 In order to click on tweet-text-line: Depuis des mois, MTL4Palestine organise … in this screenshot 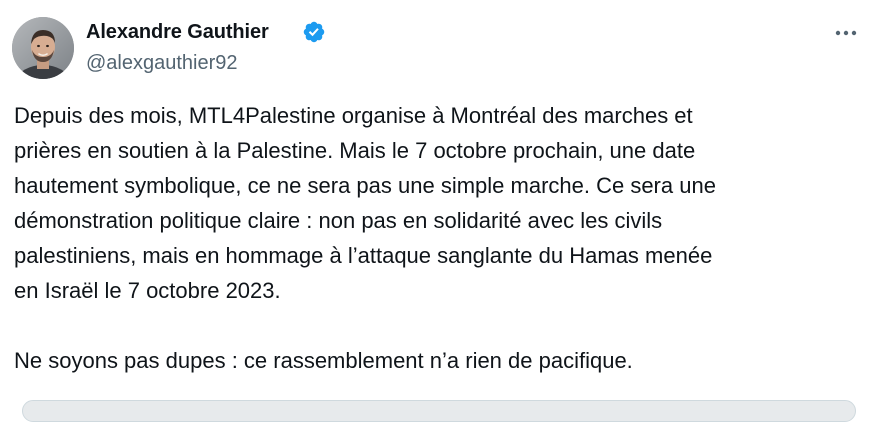, I will do `click(353, 115)`.